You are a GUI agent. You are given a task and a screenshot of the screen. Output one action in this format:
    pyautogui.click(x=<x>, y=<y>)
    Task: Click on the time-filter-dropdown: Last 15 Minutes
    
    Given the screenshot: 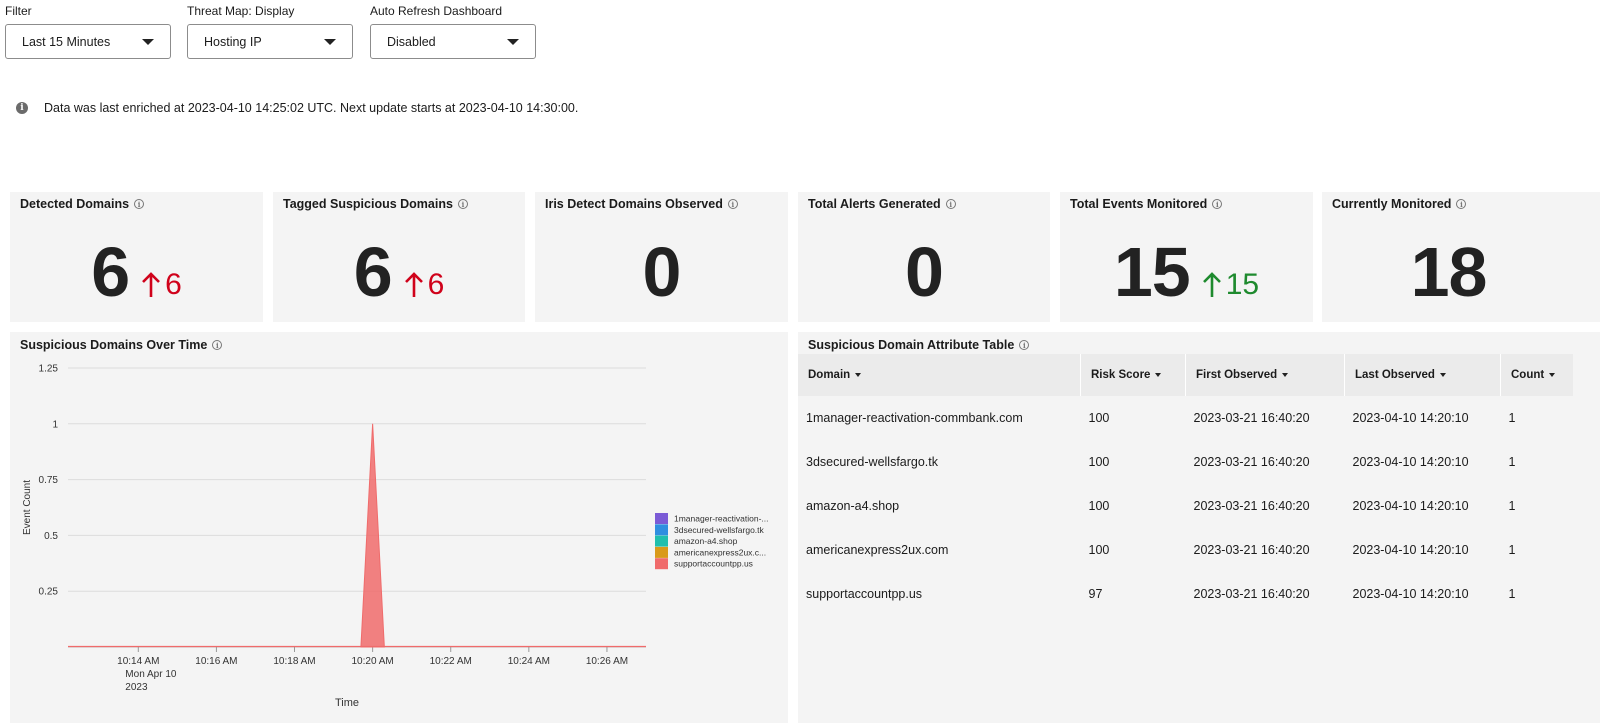 What is the action you would take?
    pyautogui.click(x=88, y=41)
    